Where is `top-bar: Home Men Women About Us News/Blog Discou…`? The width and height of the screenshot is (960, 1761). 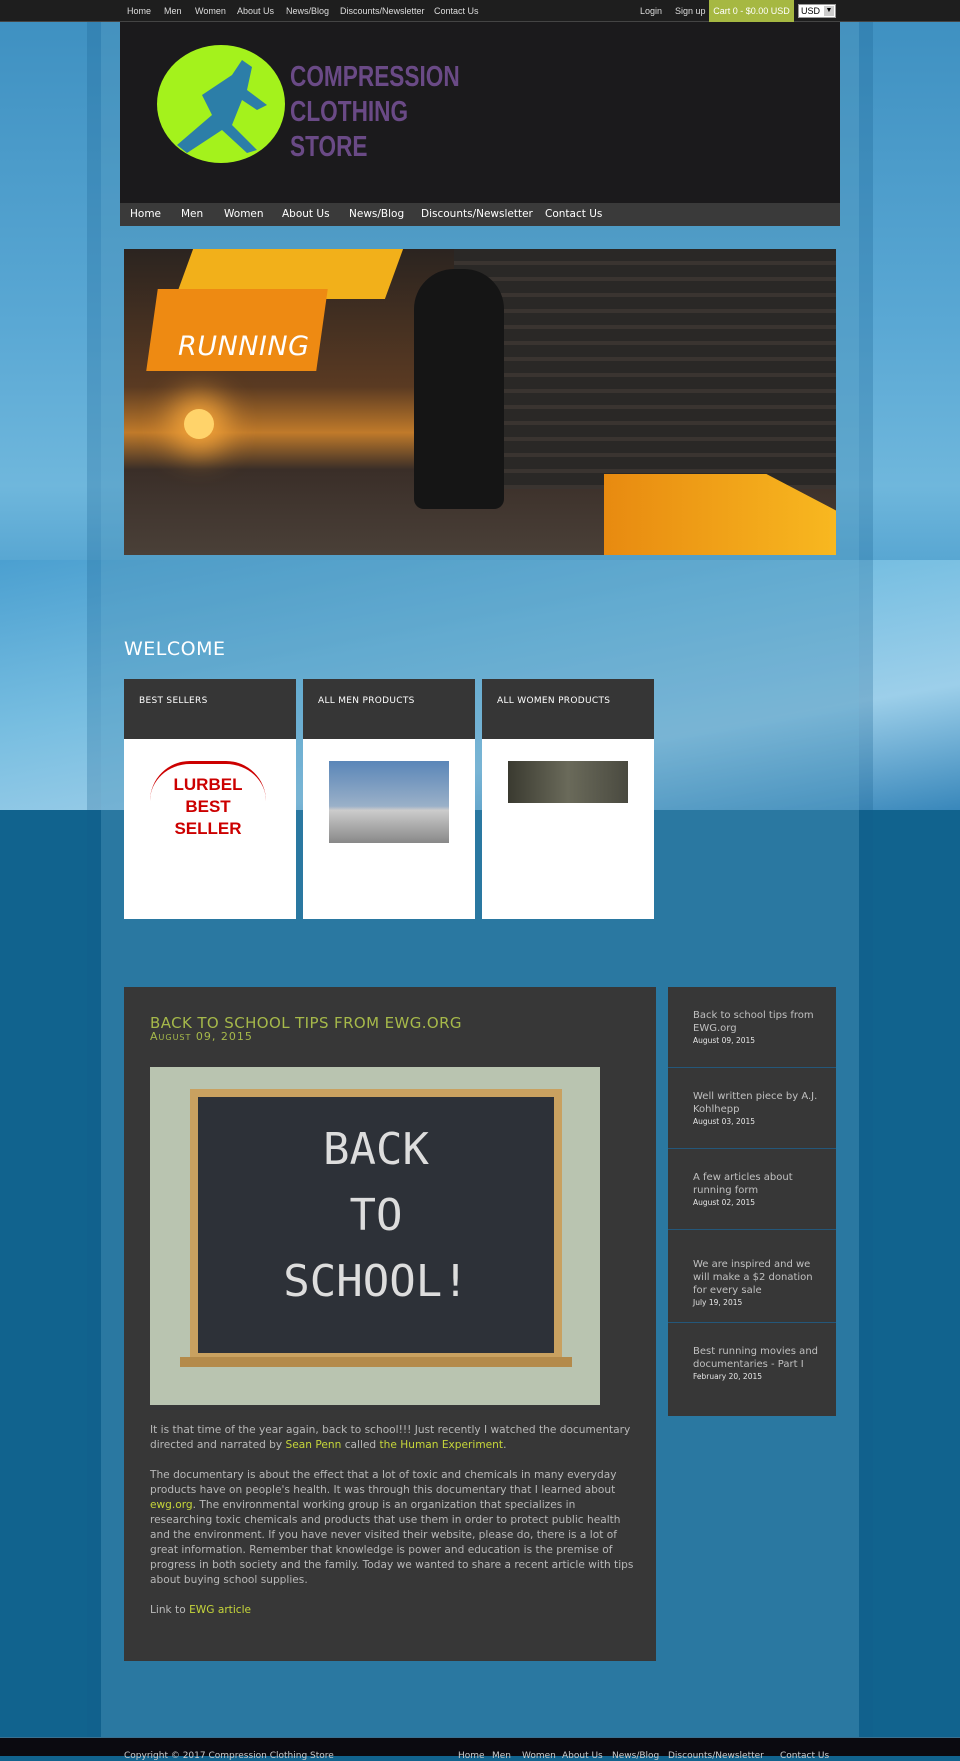 top-bar: Home Men Women About Us News/Blog Discou… is located at coordinates (480, 11).